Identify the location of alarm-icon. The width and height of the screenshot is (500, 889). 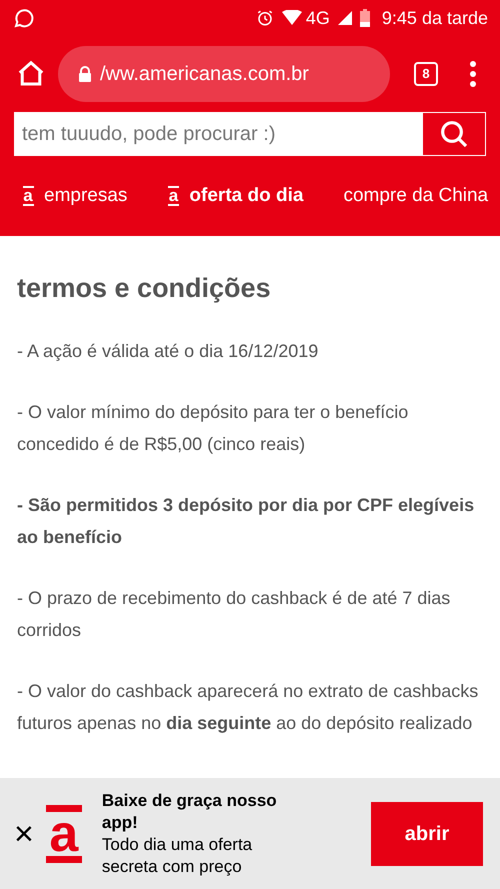
(265, 18).